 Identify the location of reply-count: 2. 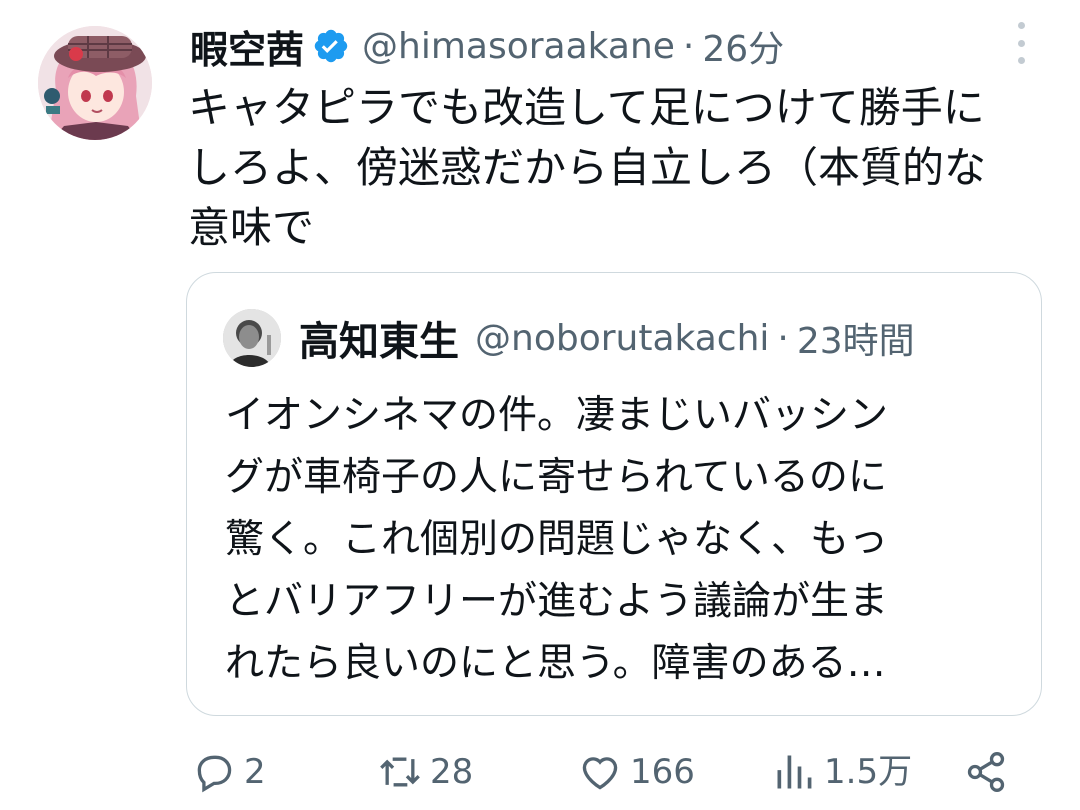
(255, 772).